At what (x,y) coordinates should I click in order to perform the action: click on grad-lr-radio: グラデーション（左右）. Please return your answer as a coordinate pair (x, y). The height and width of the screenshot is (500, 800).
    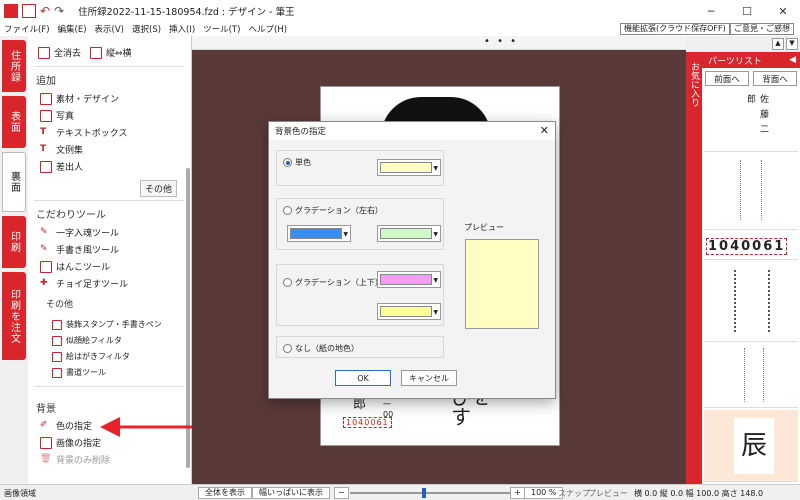
    Looking at the image, I should click on (333, 210).